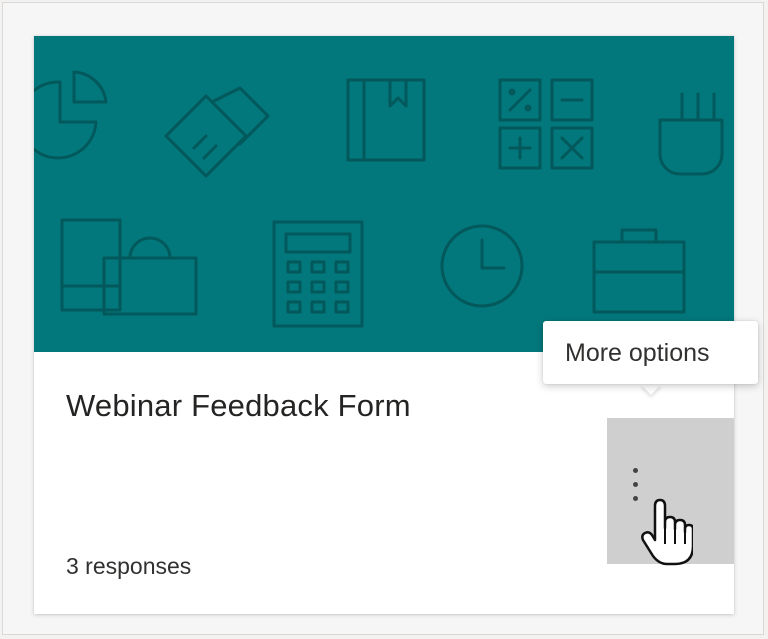 The width and height of the screenshot is (768, 639). What do you see at coordinates (636, 490) in the screenshot?
I see `more-vertical-icon` at bounding box center [636, 490].